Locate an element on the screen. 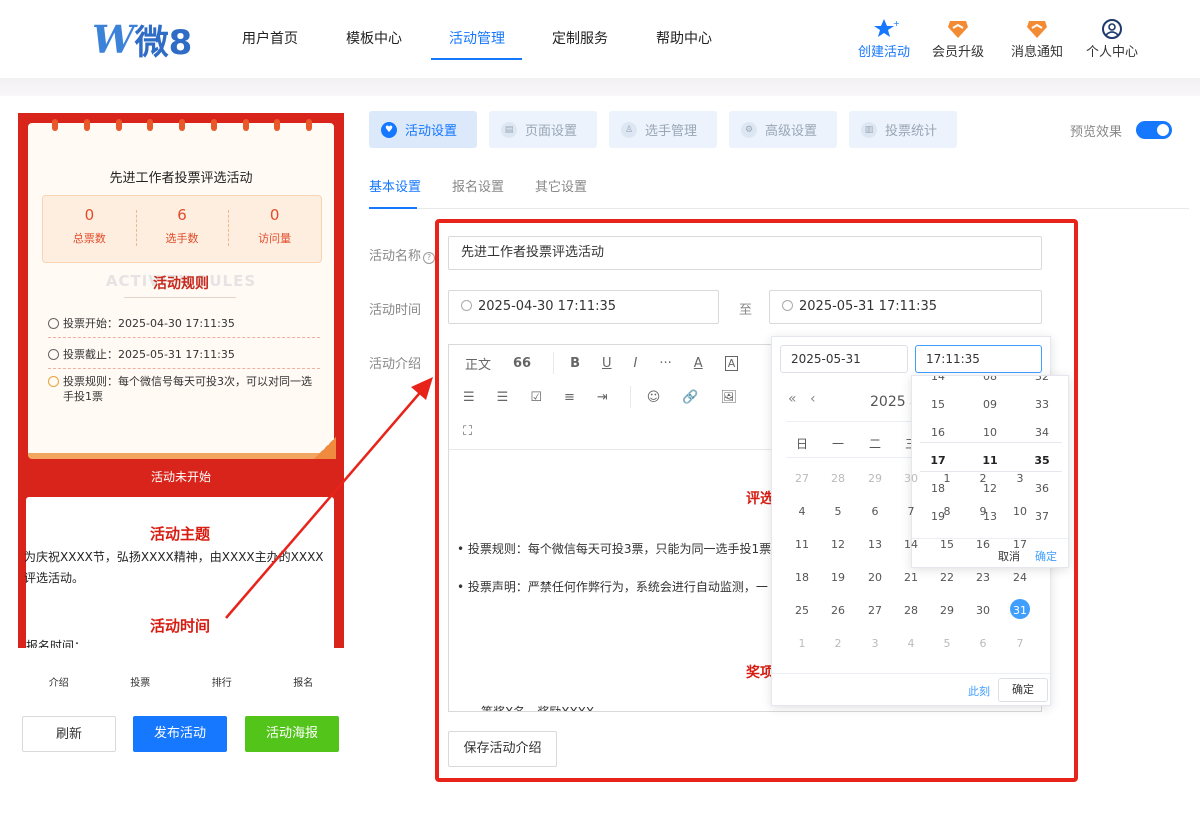  calendar-day: 10 is located at coordinates (1020, 511).